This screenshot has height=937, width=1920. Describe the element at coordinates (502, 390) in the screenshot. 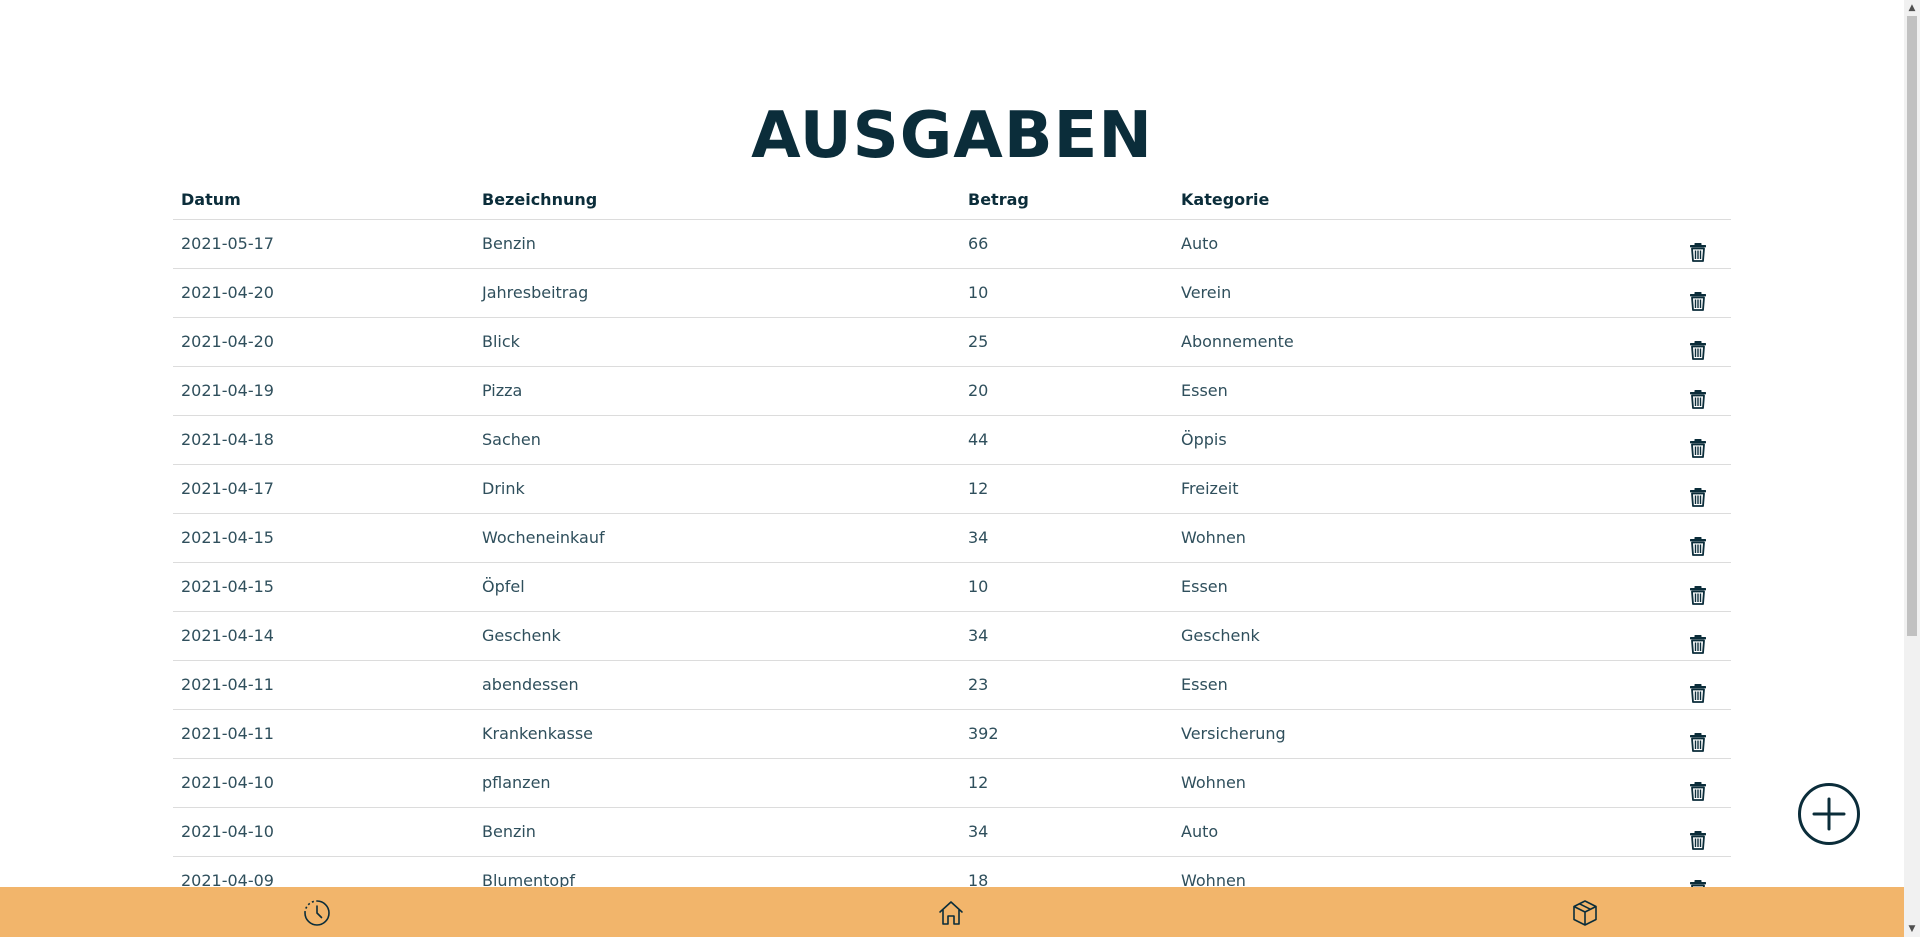

I see `cell-bezeichnung: Pizza` at that location.